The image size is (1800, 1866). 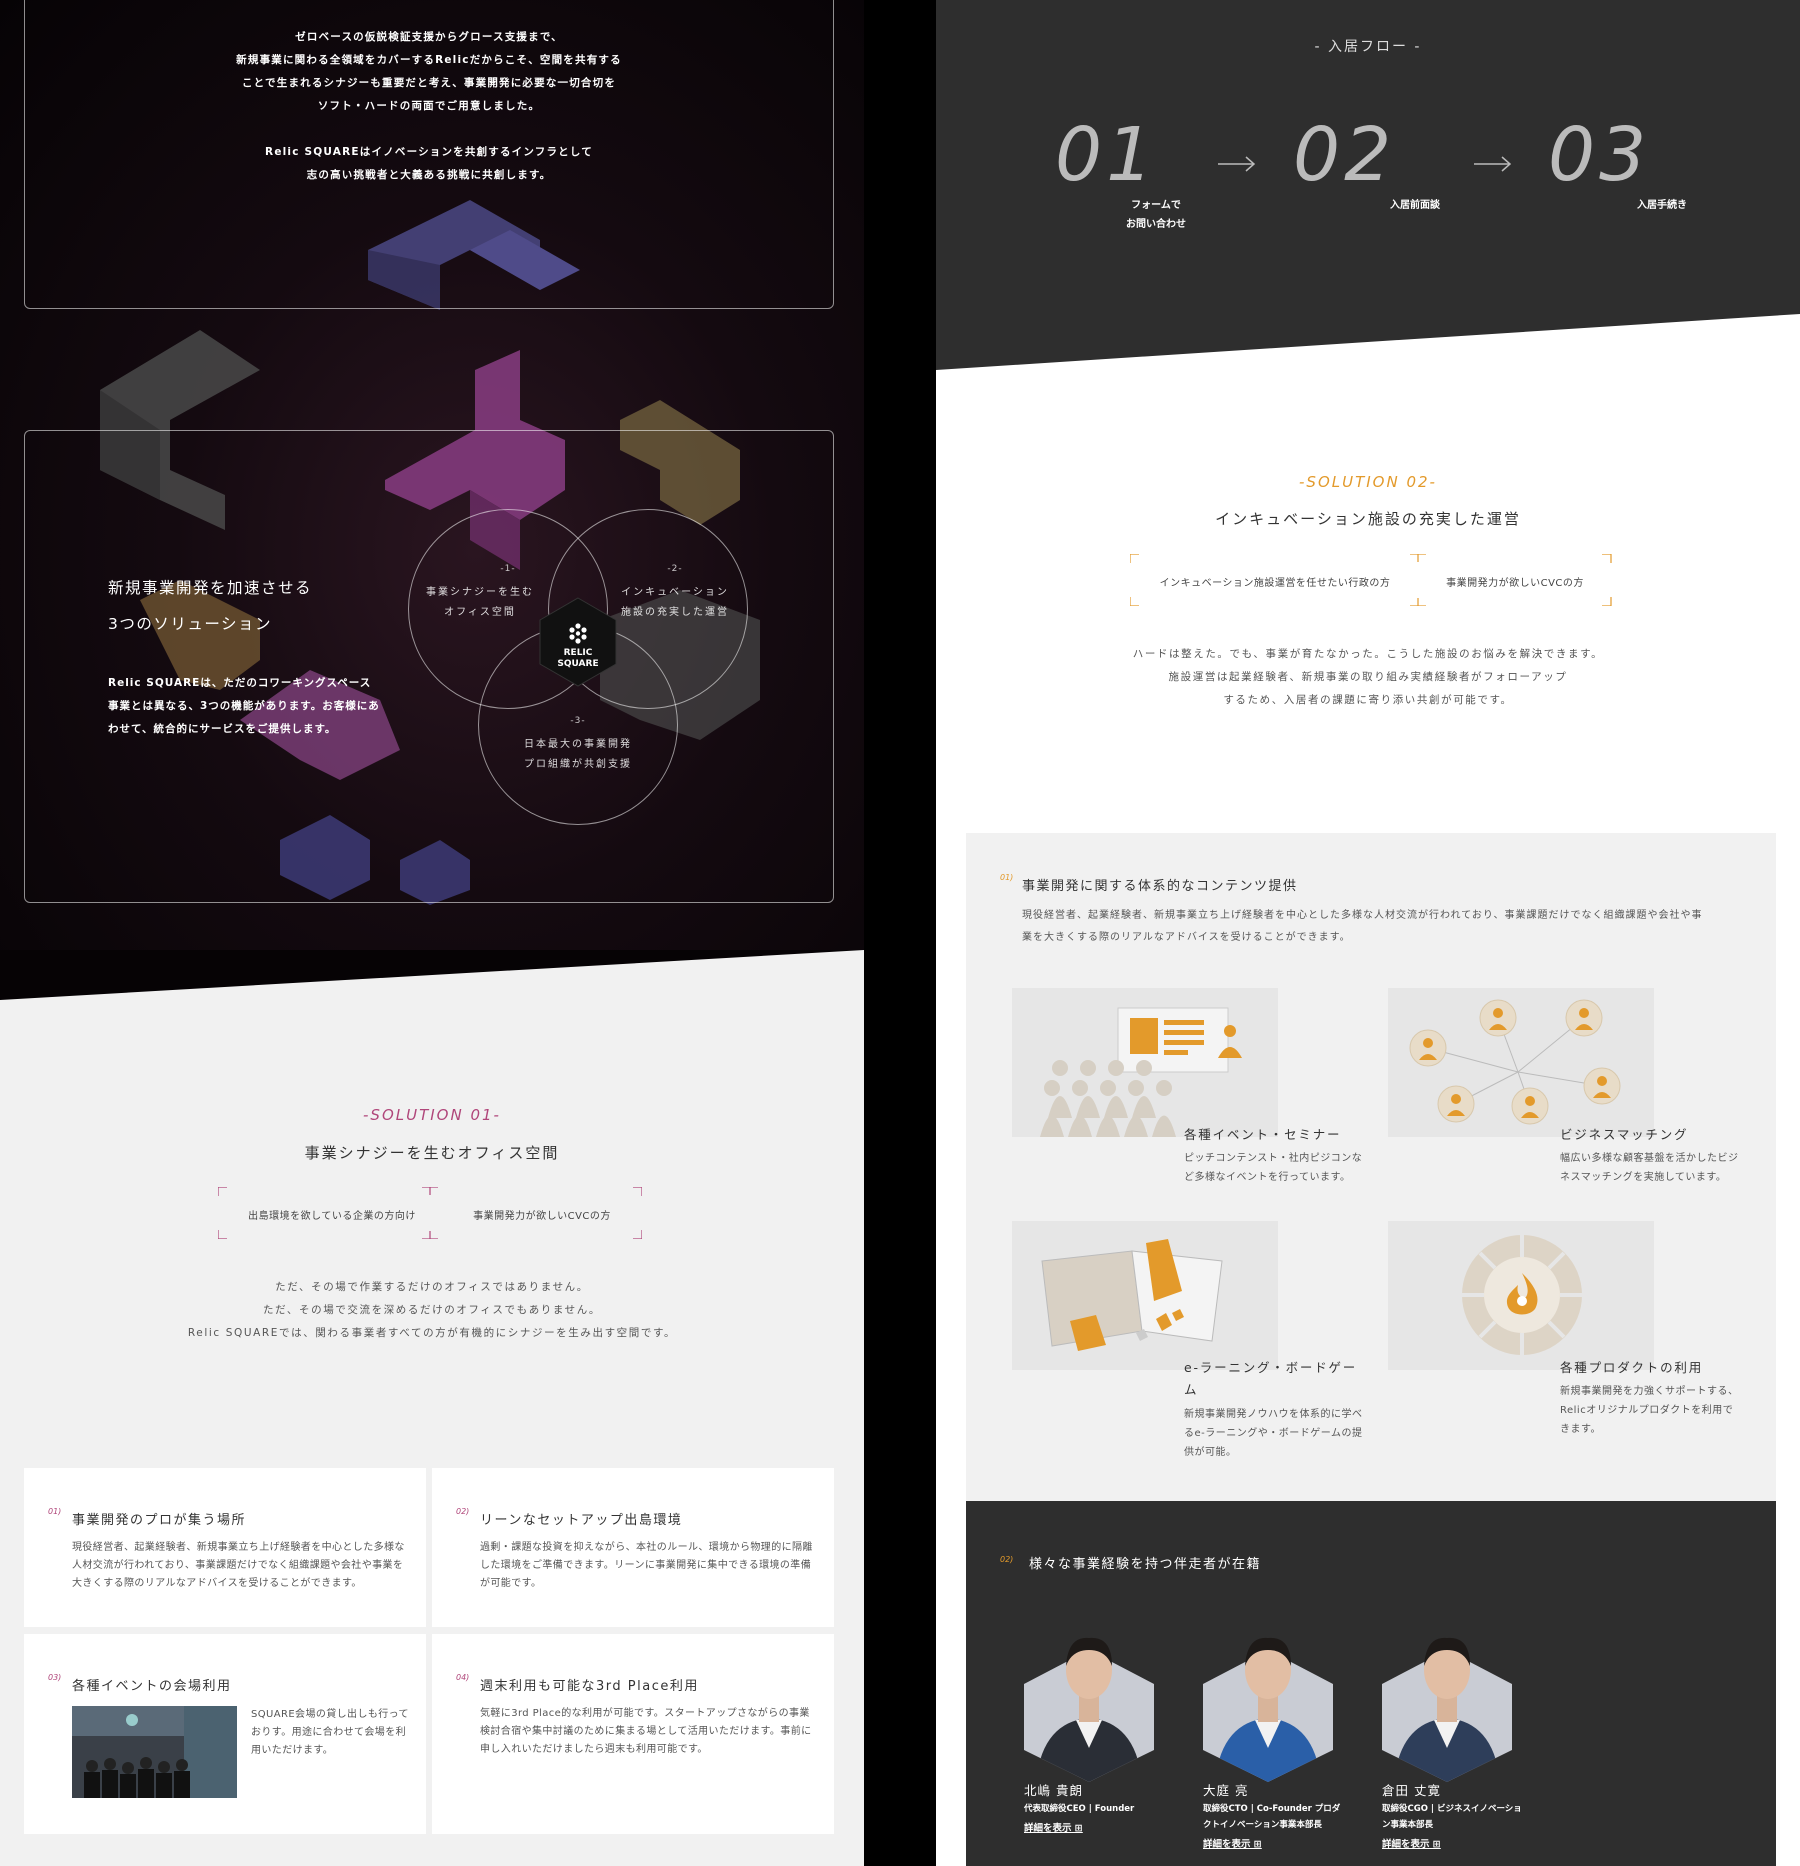 What do you see at coordinates (1624, 1134) in the screenshot?
I see `contents-item-2-title: ビジネスマッチング` at bounding box center [1624, 1134].